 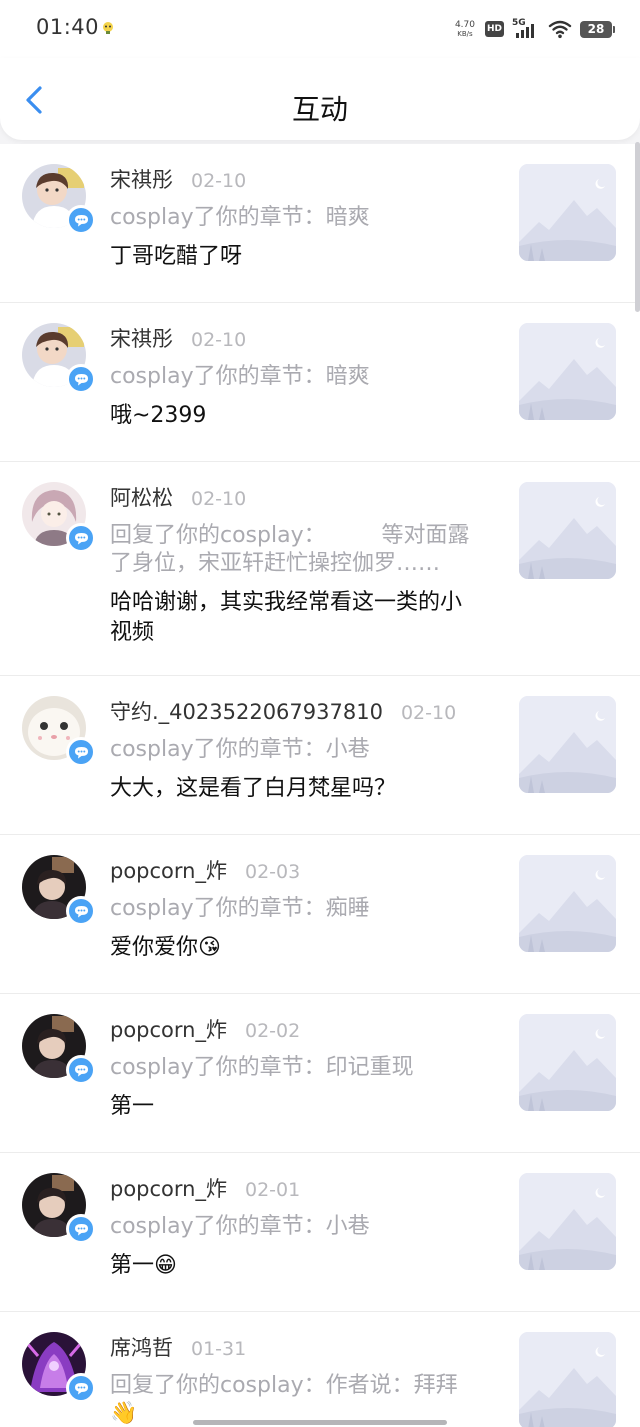 What do you see at coordinates (526, 29) in the screenshot?
I see `cellular-signal-icon: 5G` at bounding box center [526, 29].